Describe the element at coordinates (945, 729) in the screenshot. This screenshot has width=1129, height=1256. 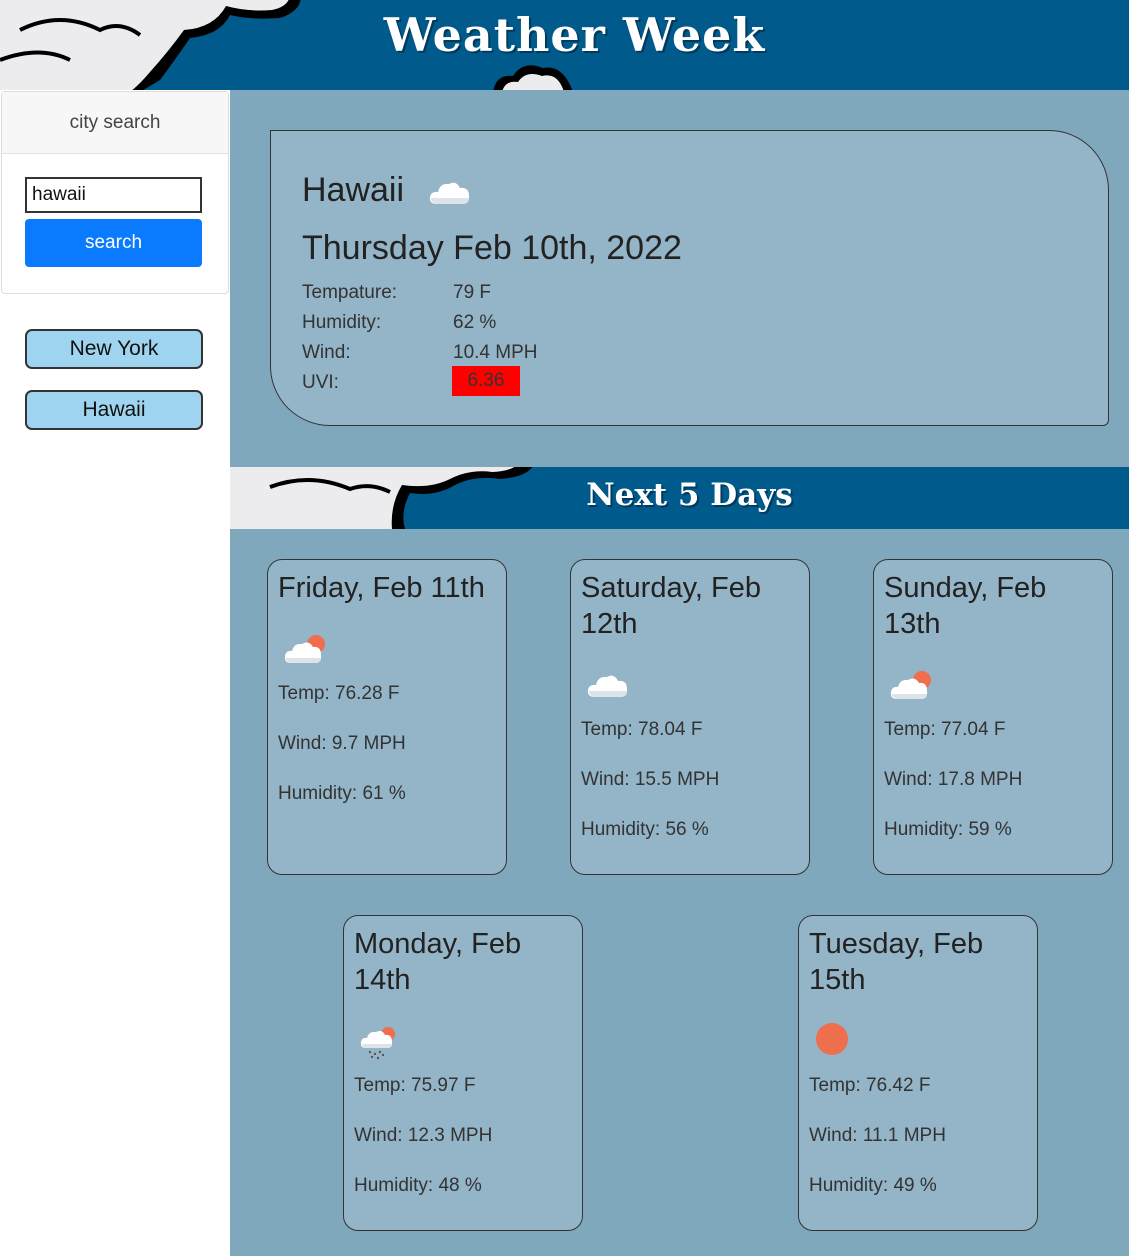
I see `forecast-temp: Temp: 77.04 F` at that location.